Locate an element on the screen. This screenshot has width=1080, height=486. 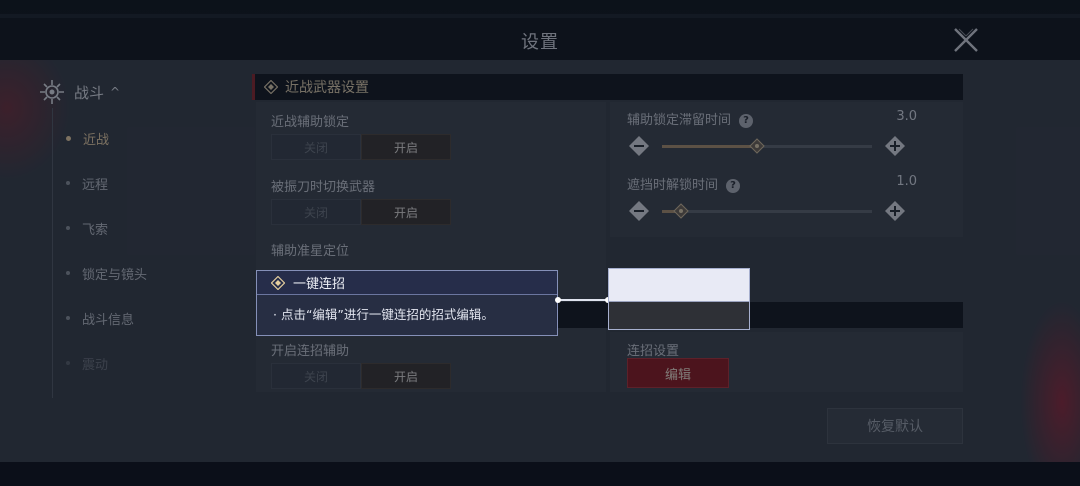
decoration-right is located at coordinates (1050, 385).